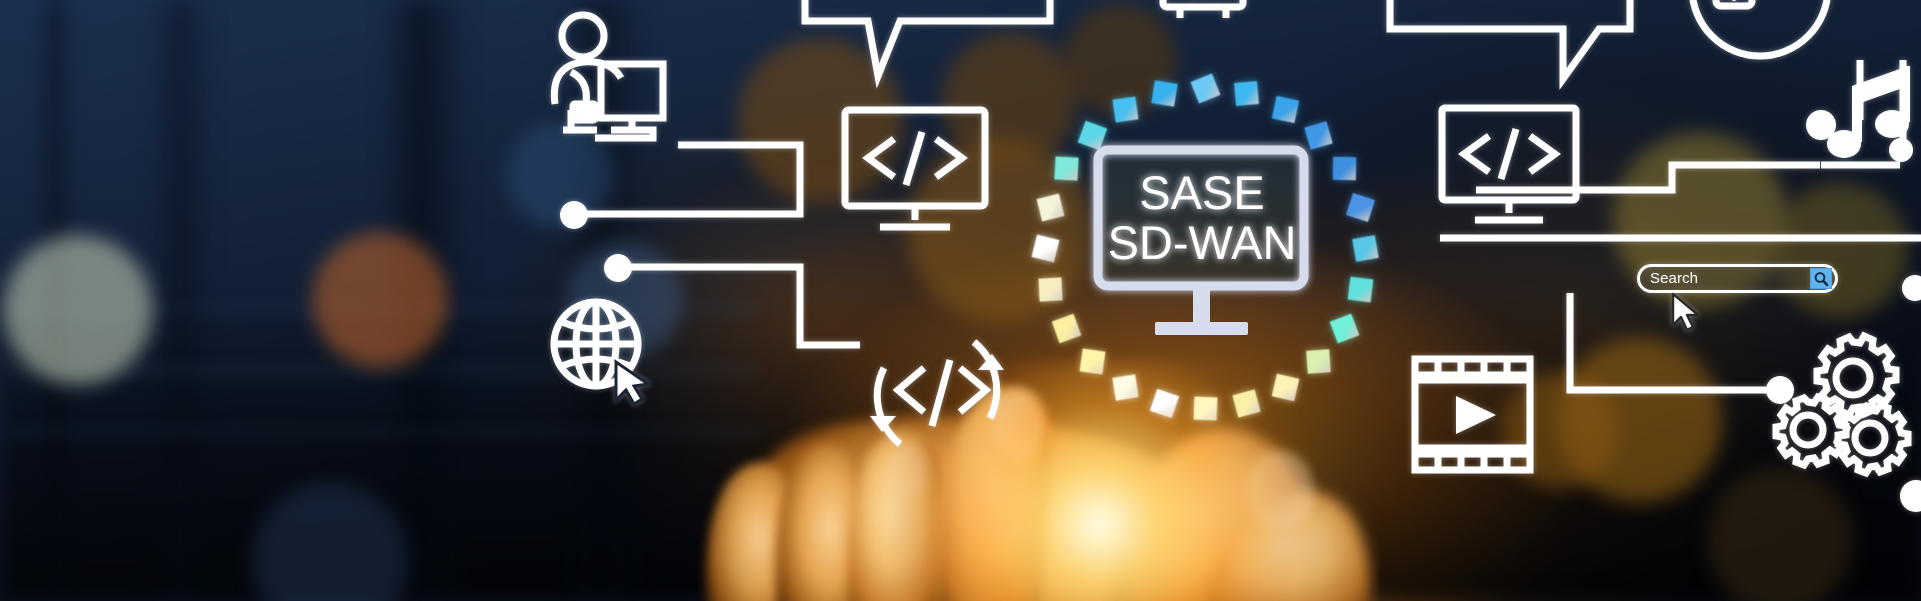  Describe the element at coordinates (1510, 45) in the screenshot. I see `speech-bubble-right-icon` at that location.